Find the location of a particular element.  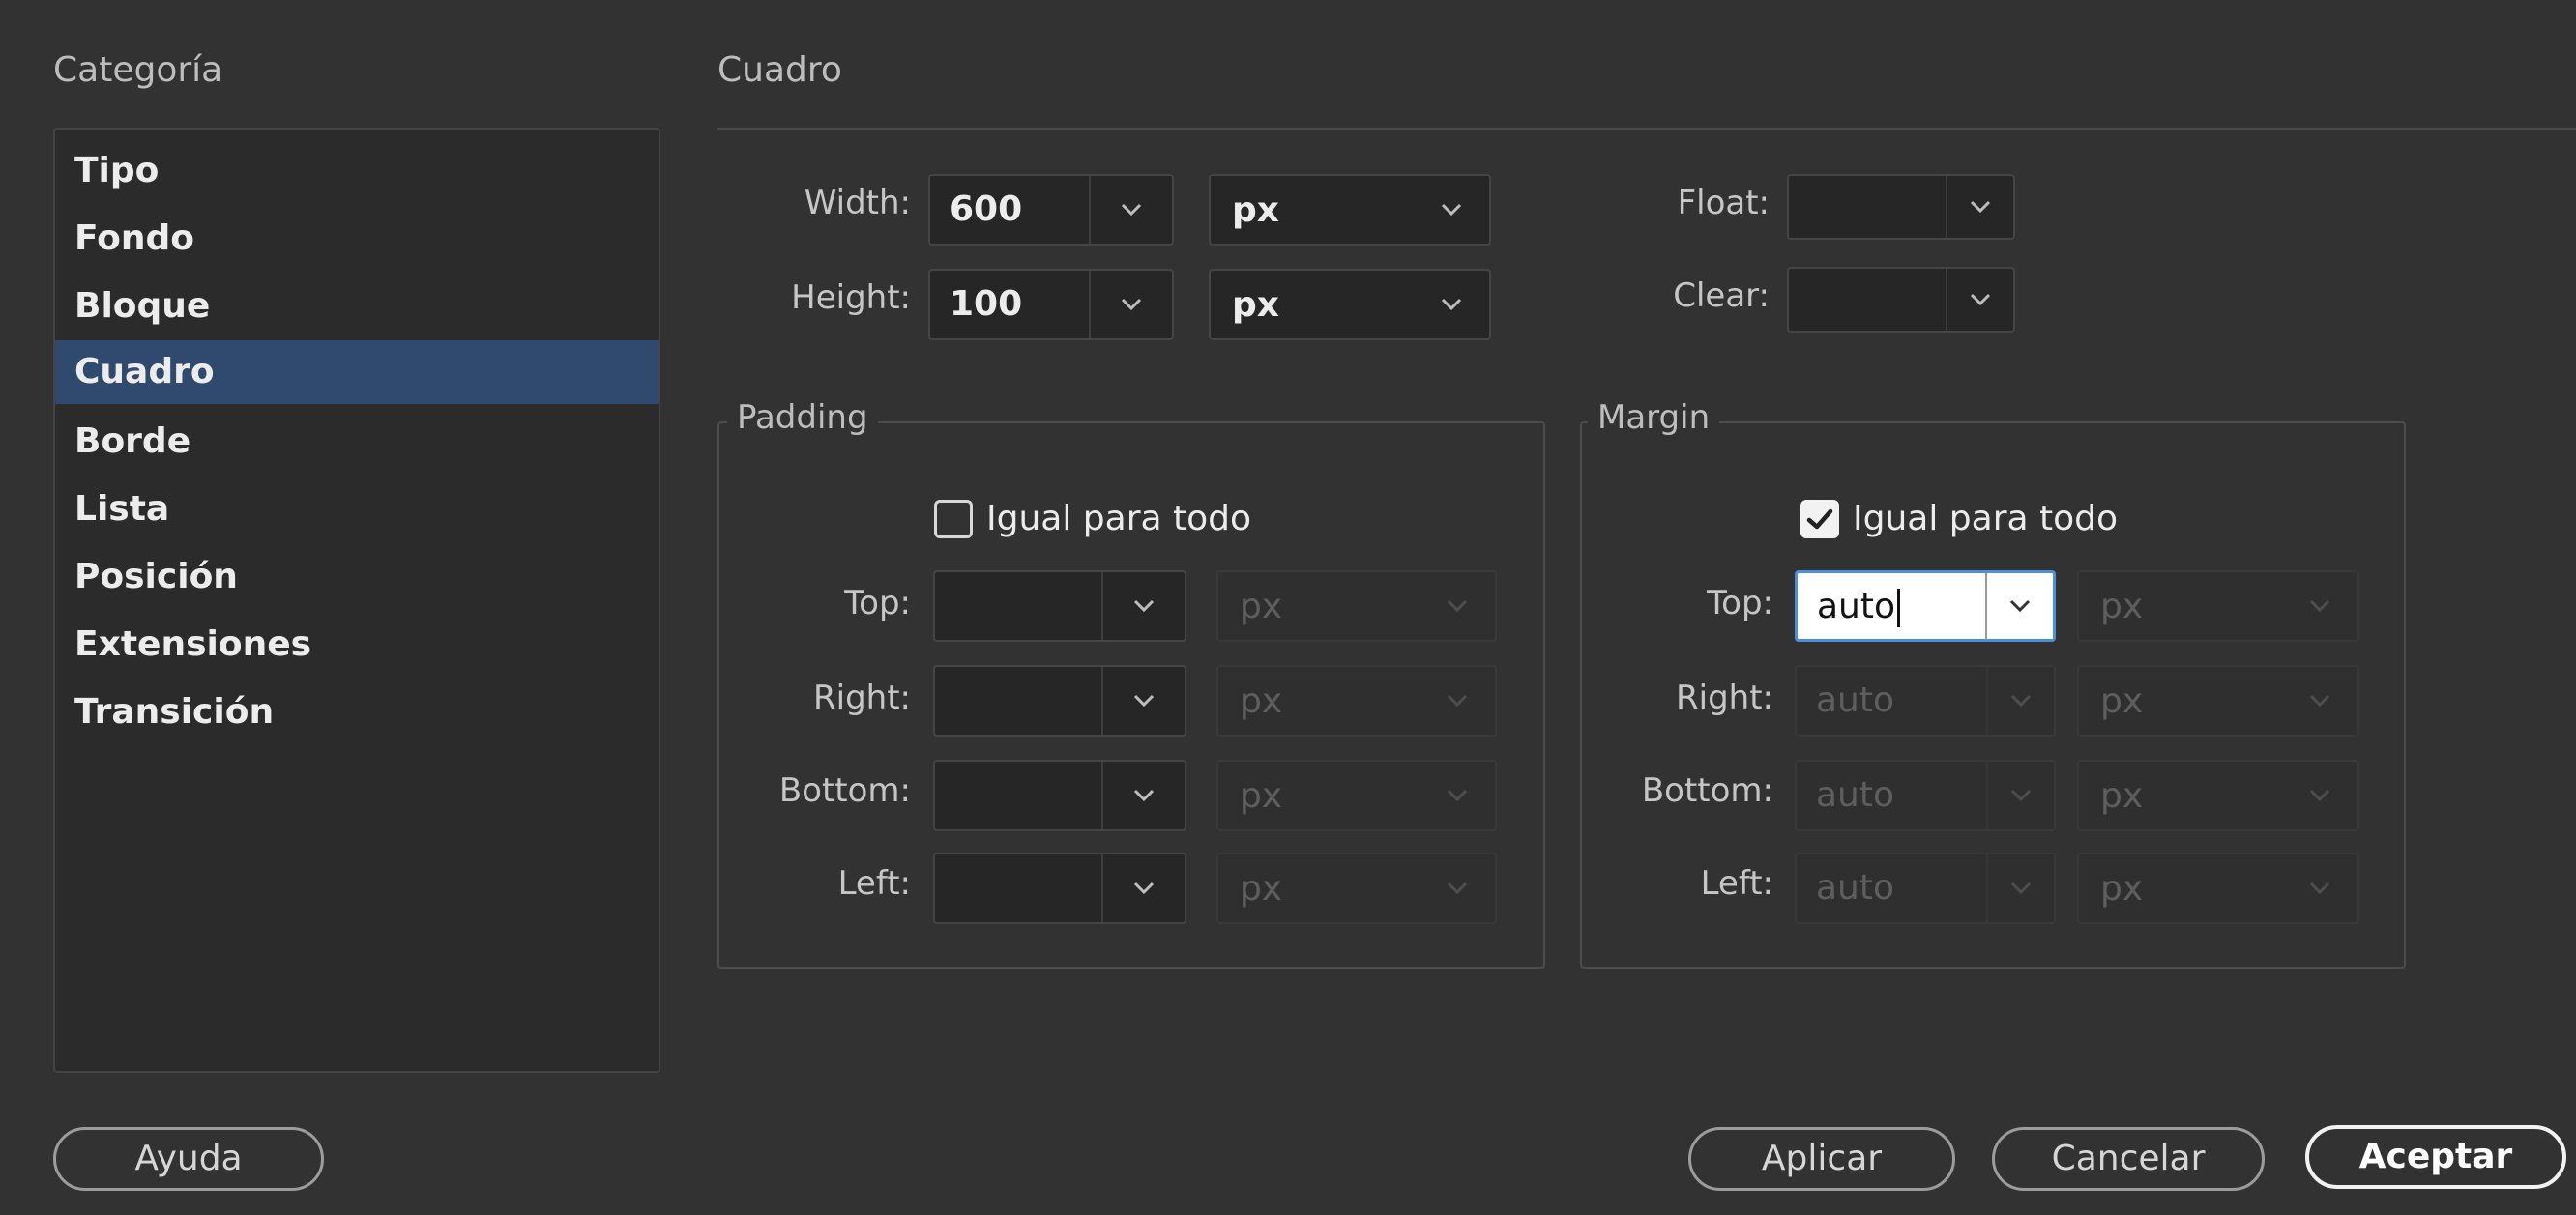

padding-right-value is located at coordinates (1018, 701).